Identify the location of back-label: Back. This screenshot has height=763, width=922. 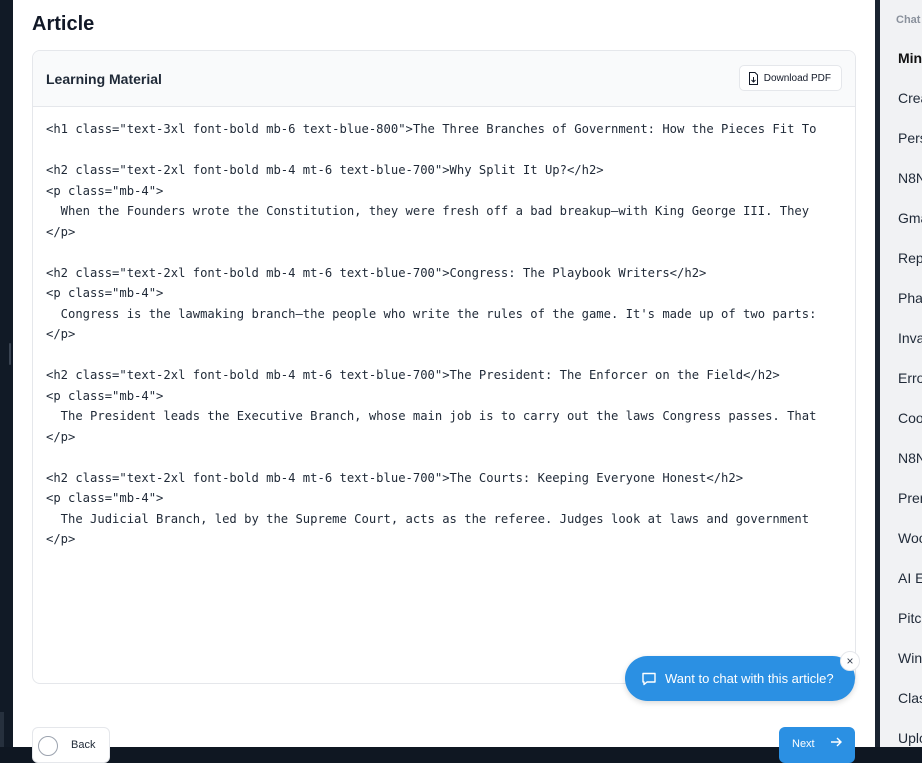
(83, 745).